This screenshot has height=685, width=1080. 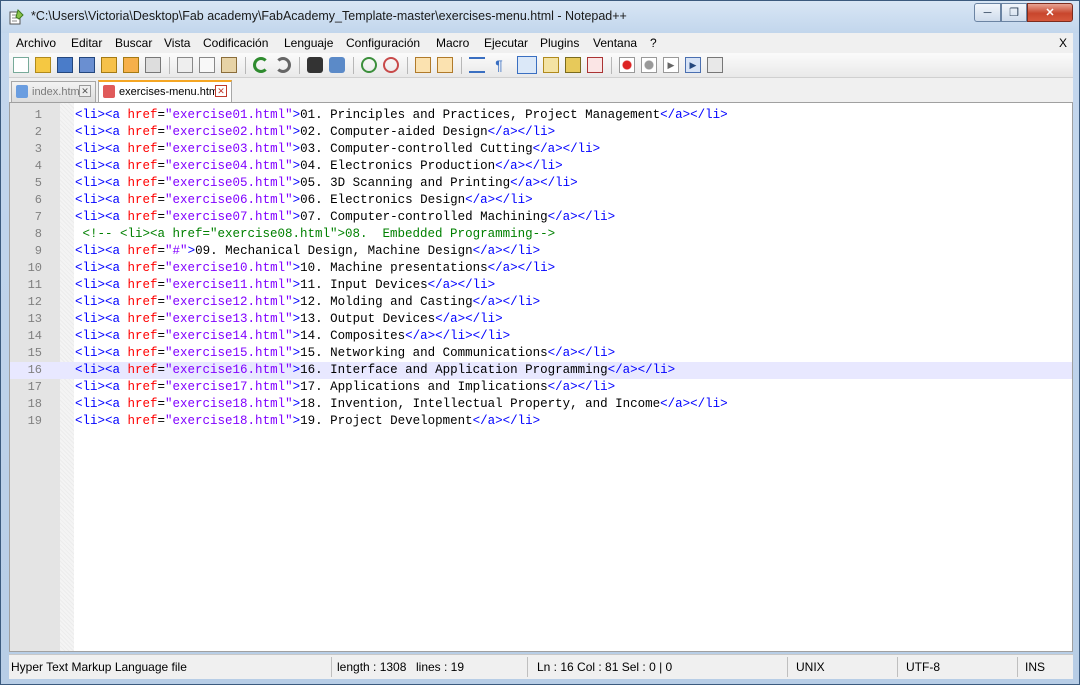 I want to click on menu-macro: Macro, so click(x=452, y=43).